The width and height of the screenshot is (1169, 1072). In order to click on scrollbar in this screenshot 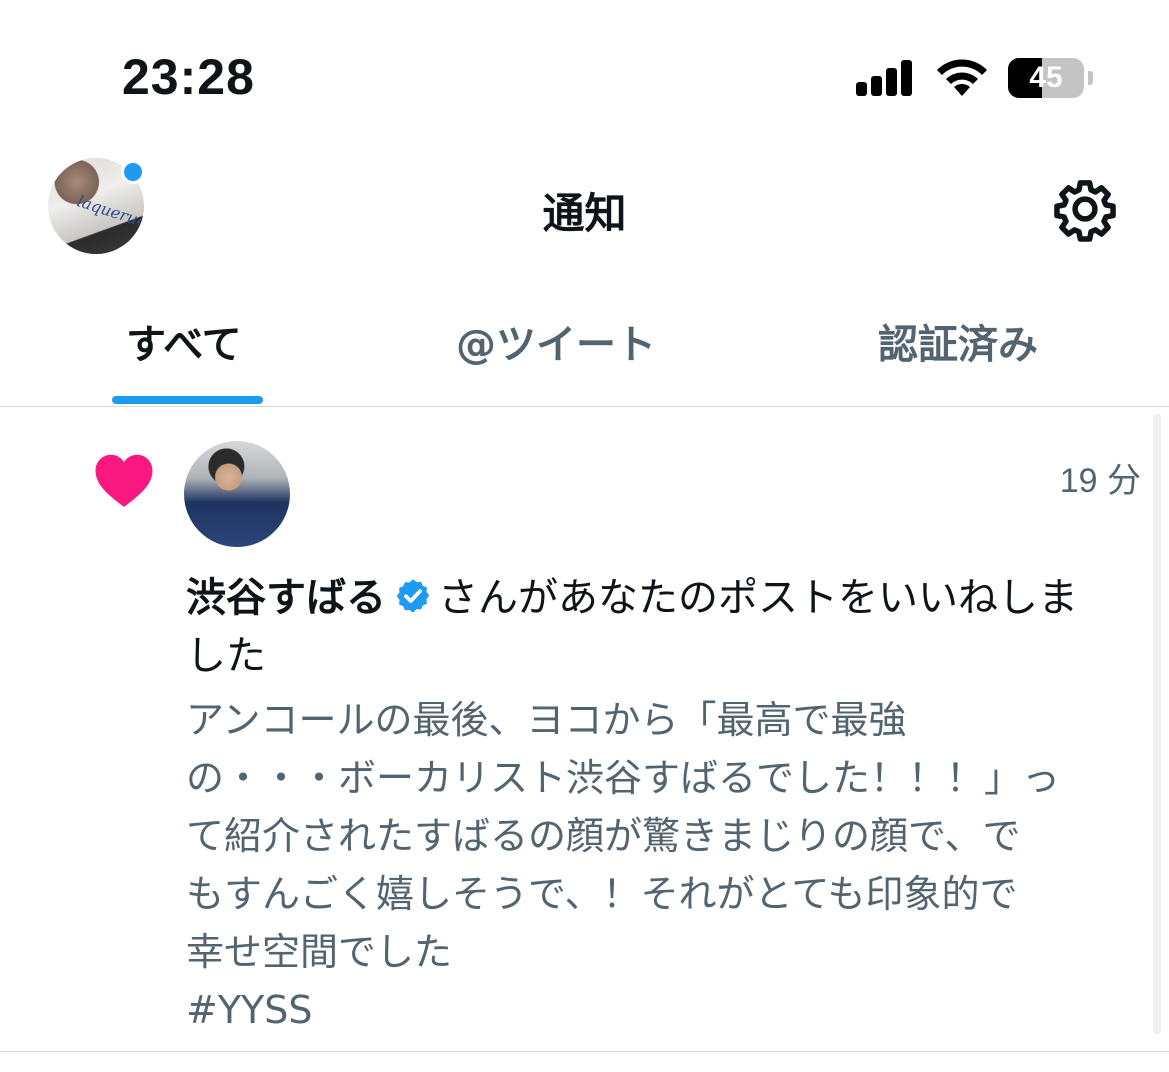, I will do `click(1157, 724)`.